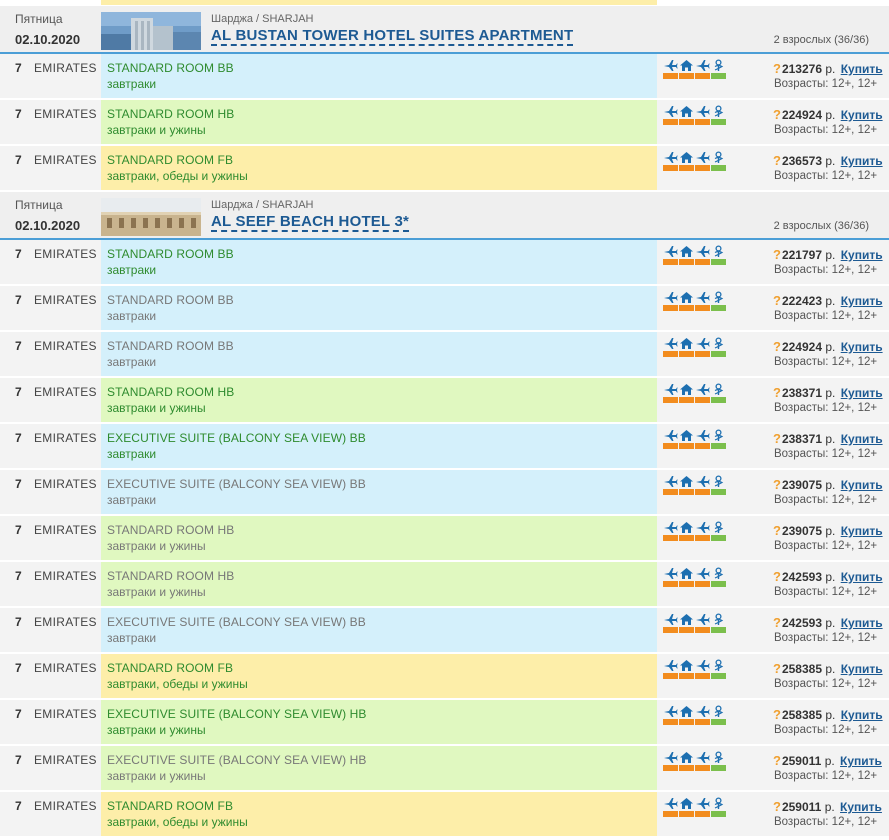 The width and height of the screenshot is (889, 840). What do you see at coordinates (171, 392) in the screenshot?
I see `room-type: STANDARD ROOM HB` at bounding box center [171, 392].